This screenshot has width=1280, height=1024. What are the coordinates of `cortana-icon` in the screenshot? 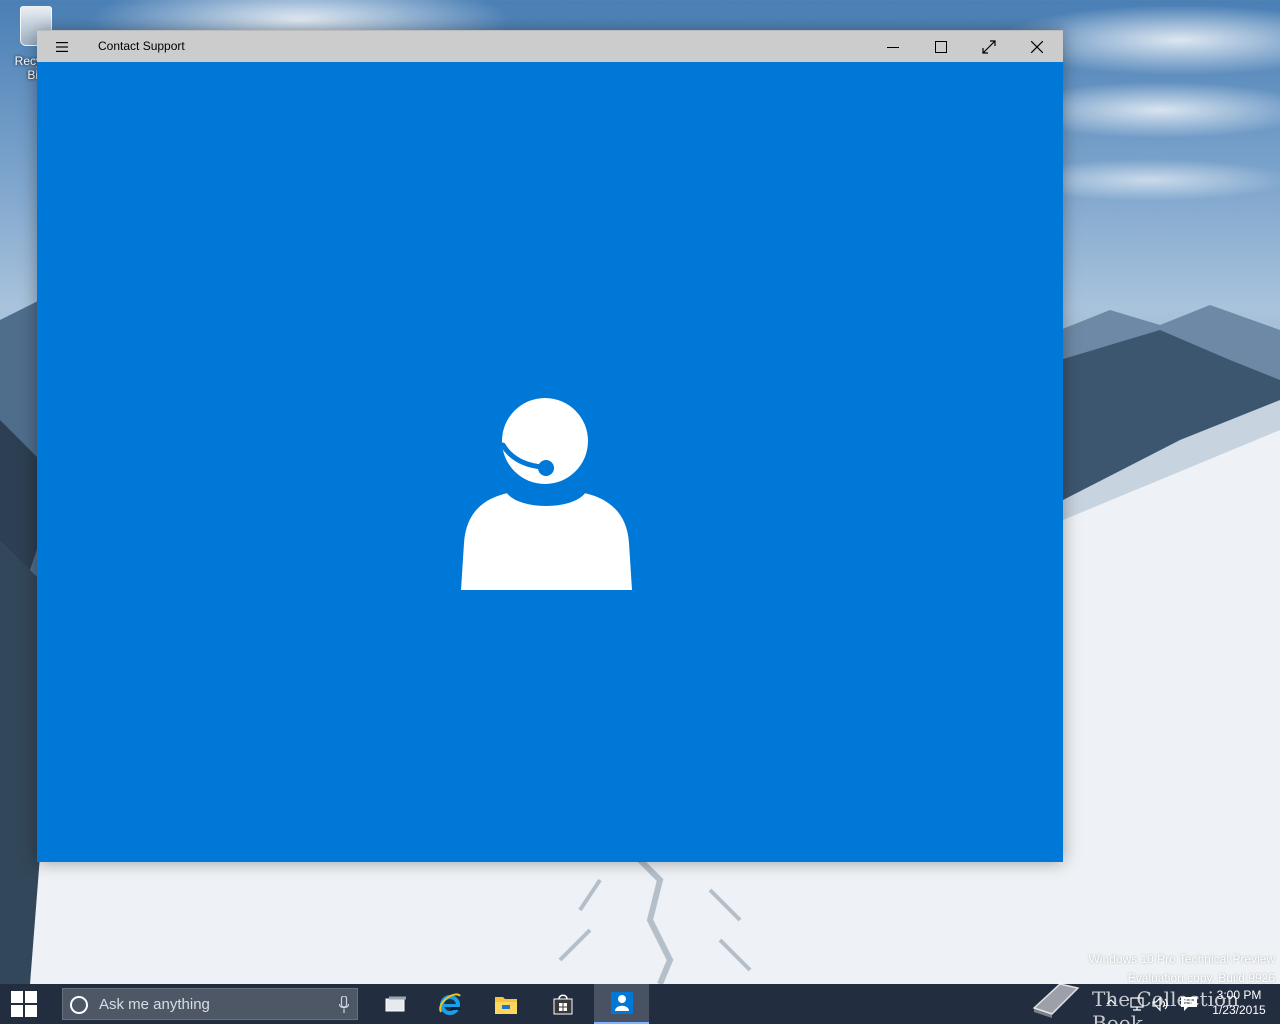 It's located at (79, 1005).